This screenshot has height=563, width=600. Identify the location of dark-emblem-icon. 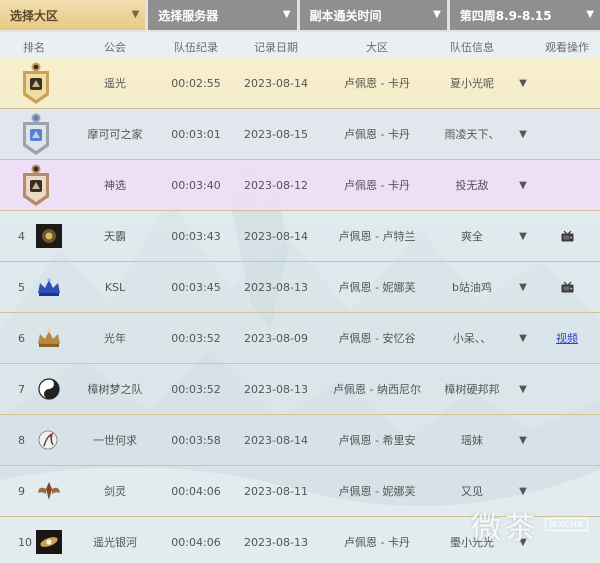
(49, 236).